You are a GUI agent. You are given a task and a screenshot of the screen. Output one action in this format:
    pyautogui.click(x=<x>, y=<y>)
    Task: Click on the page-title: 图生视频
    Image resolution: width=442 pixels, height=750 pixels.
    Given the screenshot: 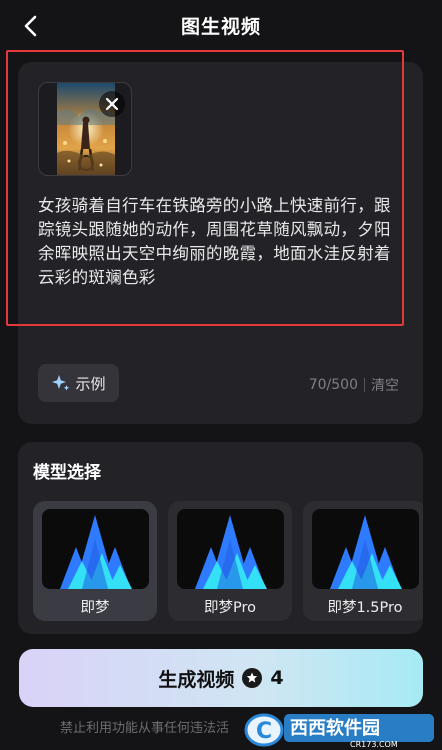 What is the action you would take?
    pyautogui.click(x=220, y=27)
    